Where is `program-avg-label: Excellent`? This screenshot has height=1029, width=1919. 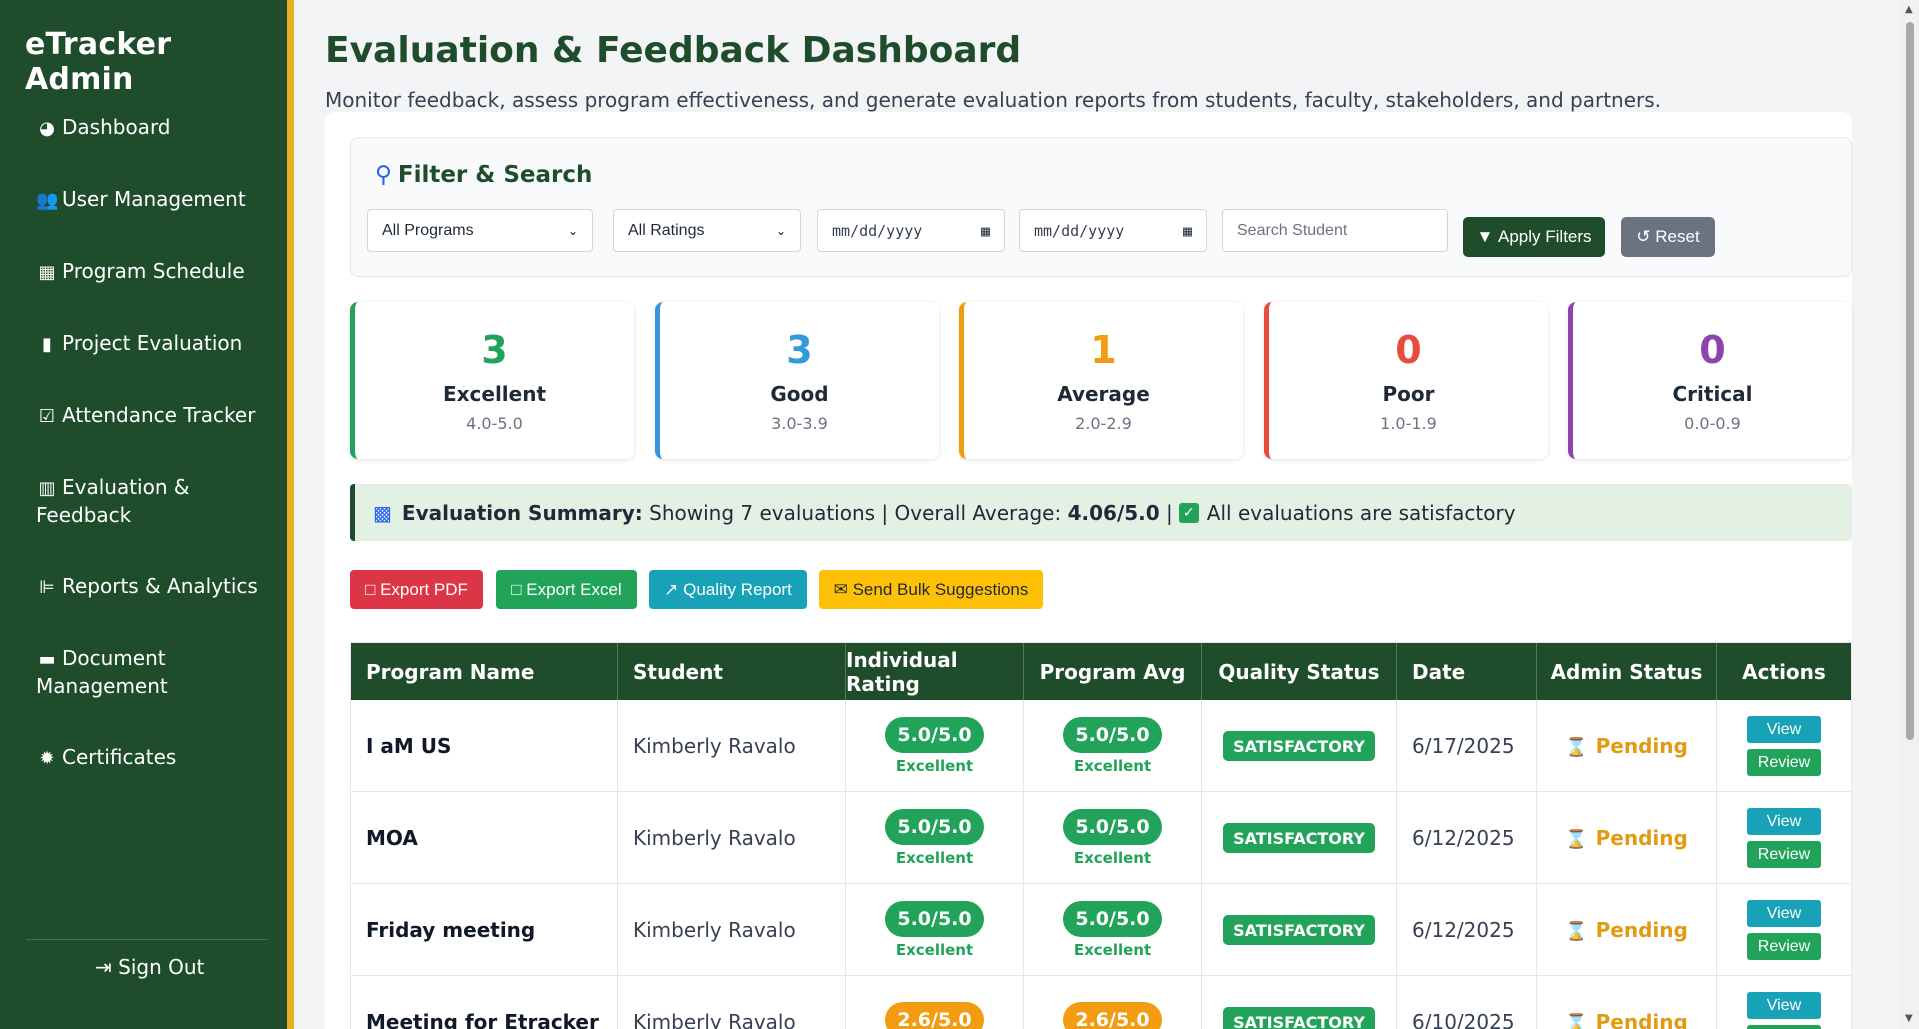 program-avg-label: Excellent is located at coordinates (1112, 766).